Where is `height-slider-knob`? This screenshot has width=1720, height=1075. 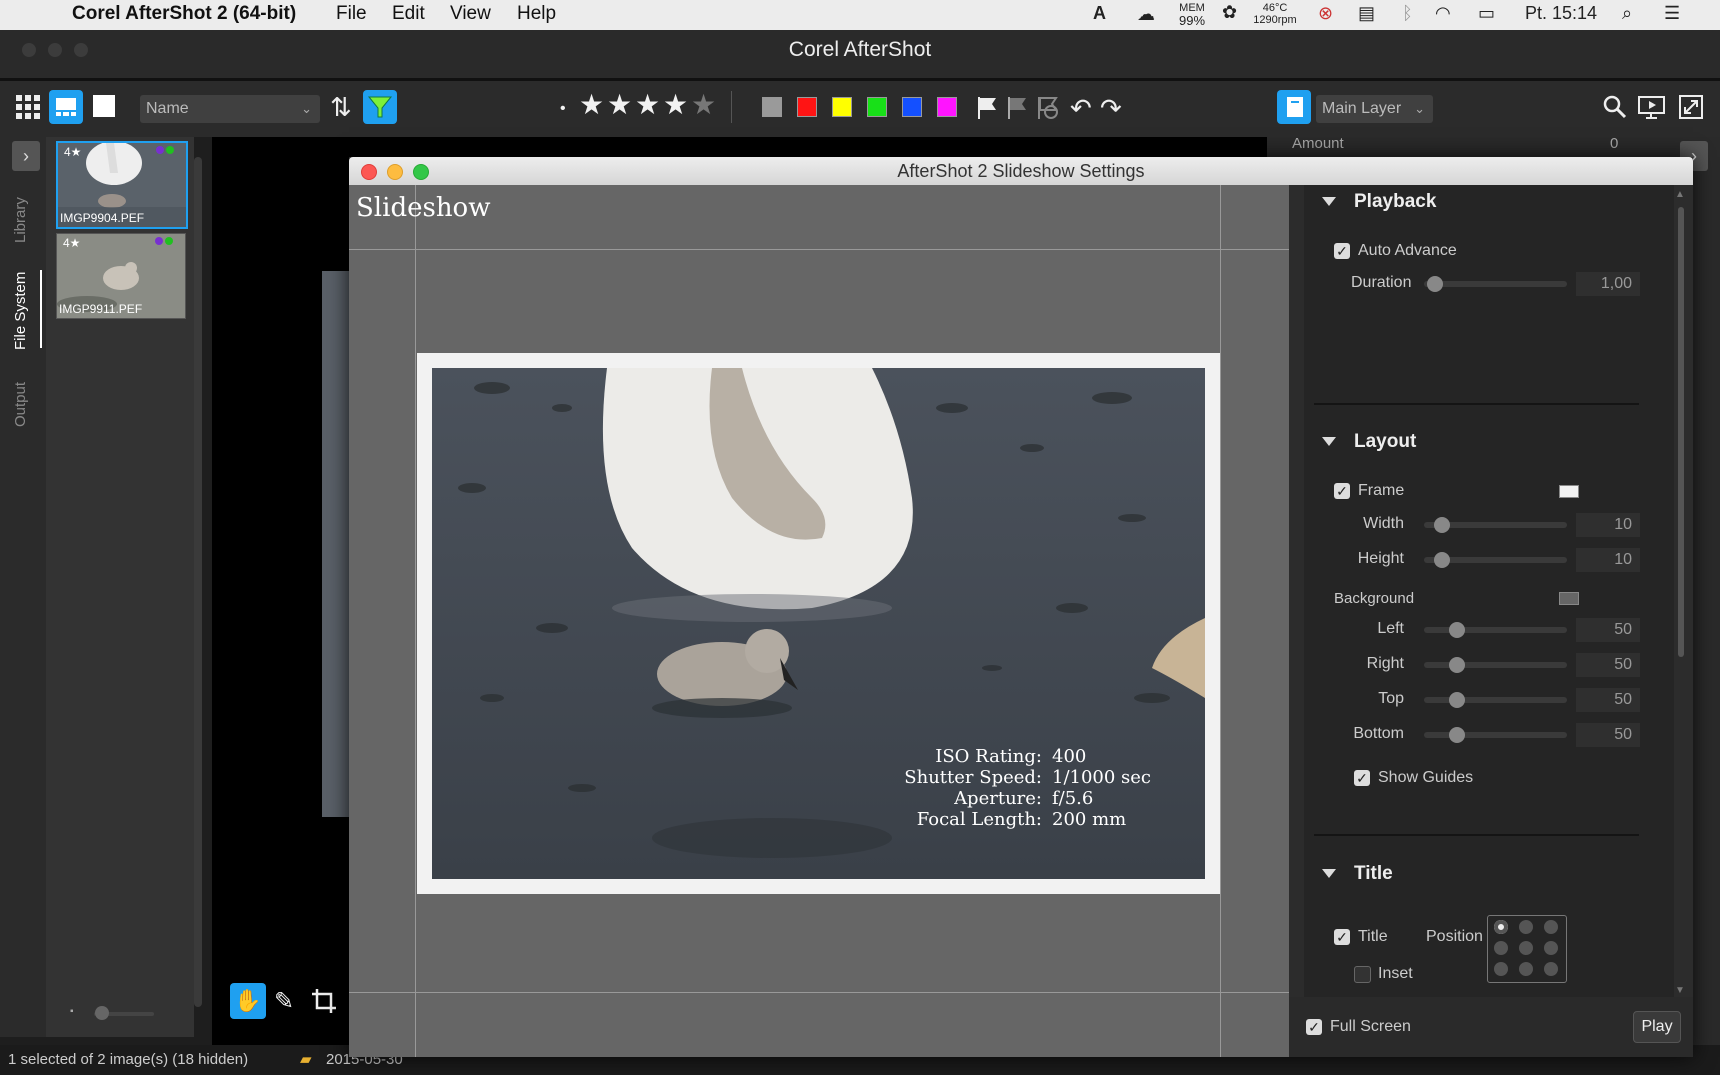
height-slider-knob is located at coordinates (1442, 560).